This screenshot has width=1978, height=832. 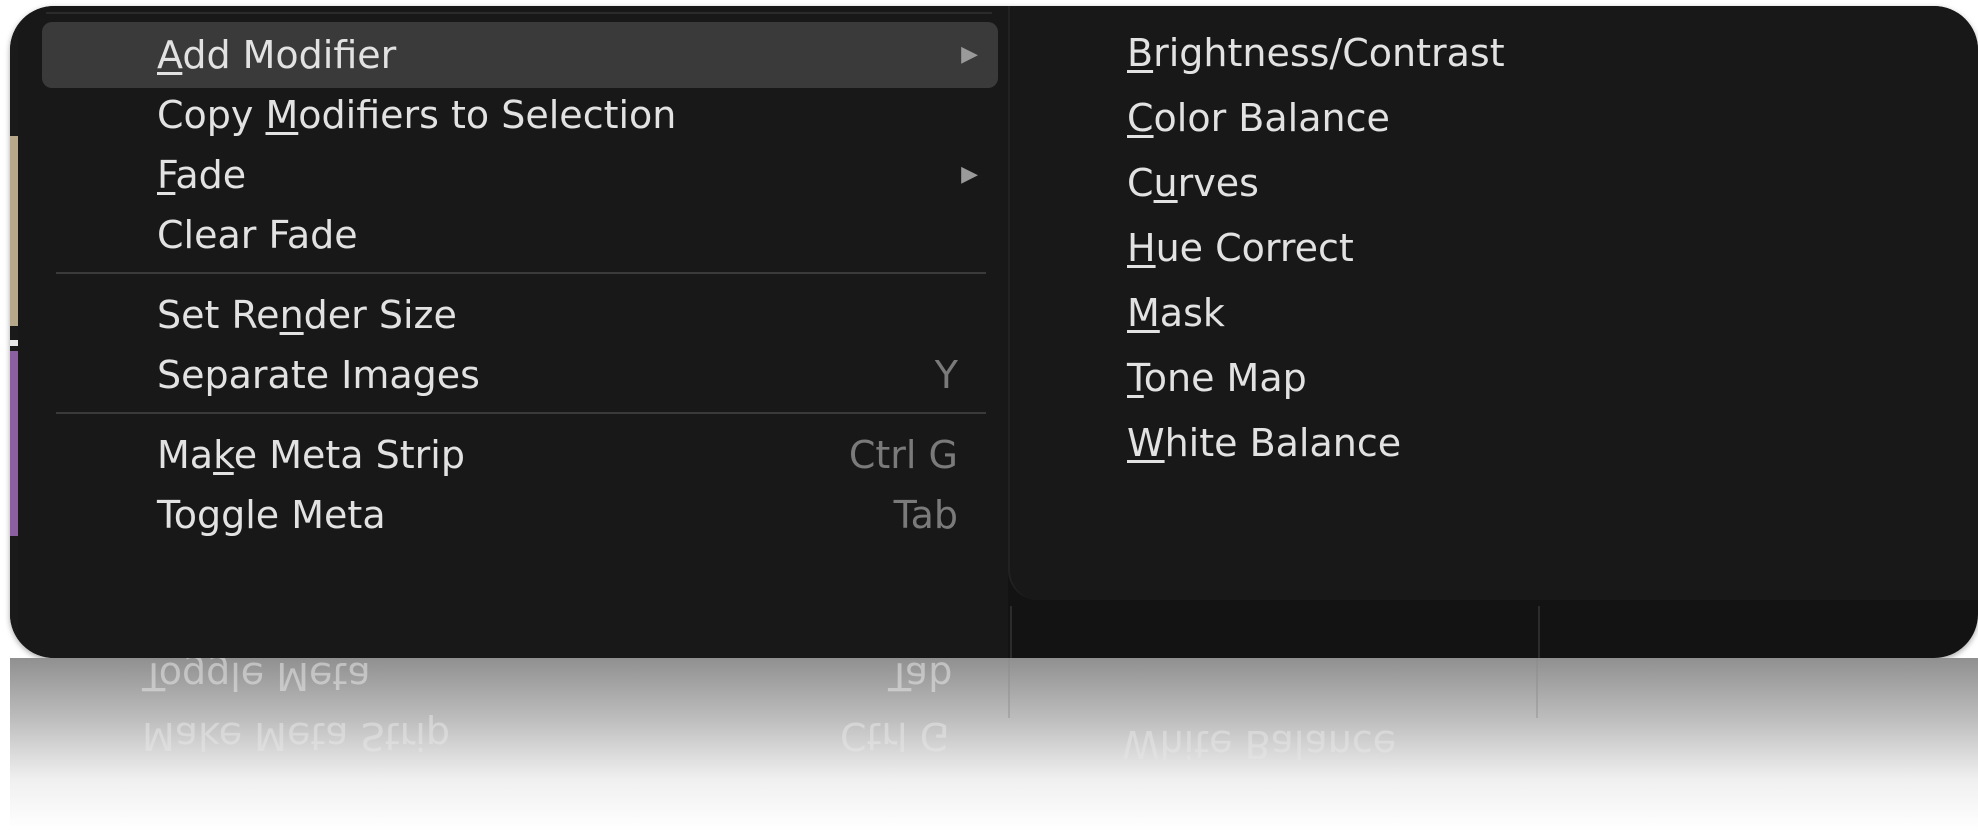 What do you see at coordinates (519, 13) in the screenshot?
I see `menu-top-border` at bounding box center [519, 13].